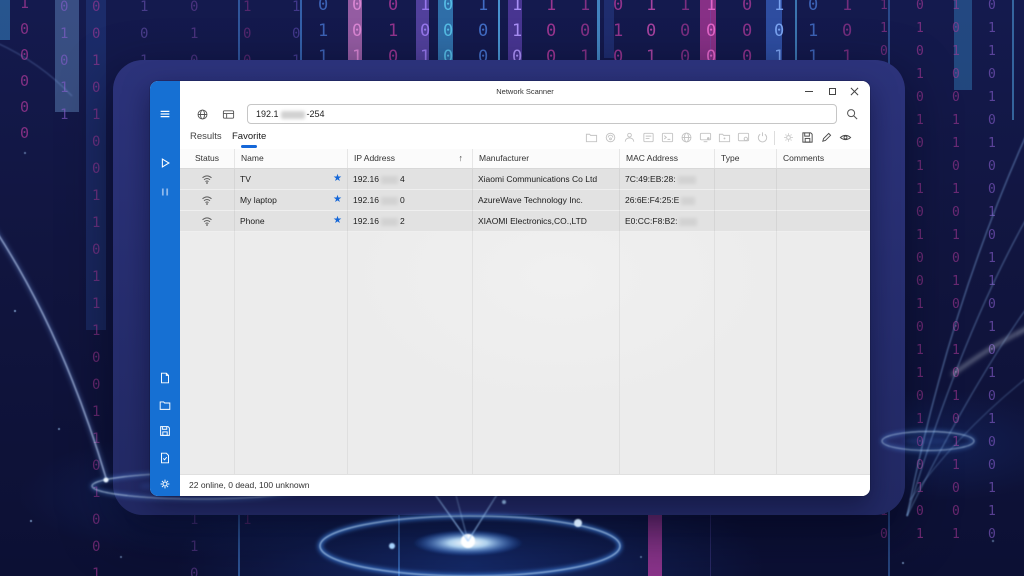 The width and height of the screenshot is (1024, 576). I want to click on shared-folders-icon, so click(724, 137).